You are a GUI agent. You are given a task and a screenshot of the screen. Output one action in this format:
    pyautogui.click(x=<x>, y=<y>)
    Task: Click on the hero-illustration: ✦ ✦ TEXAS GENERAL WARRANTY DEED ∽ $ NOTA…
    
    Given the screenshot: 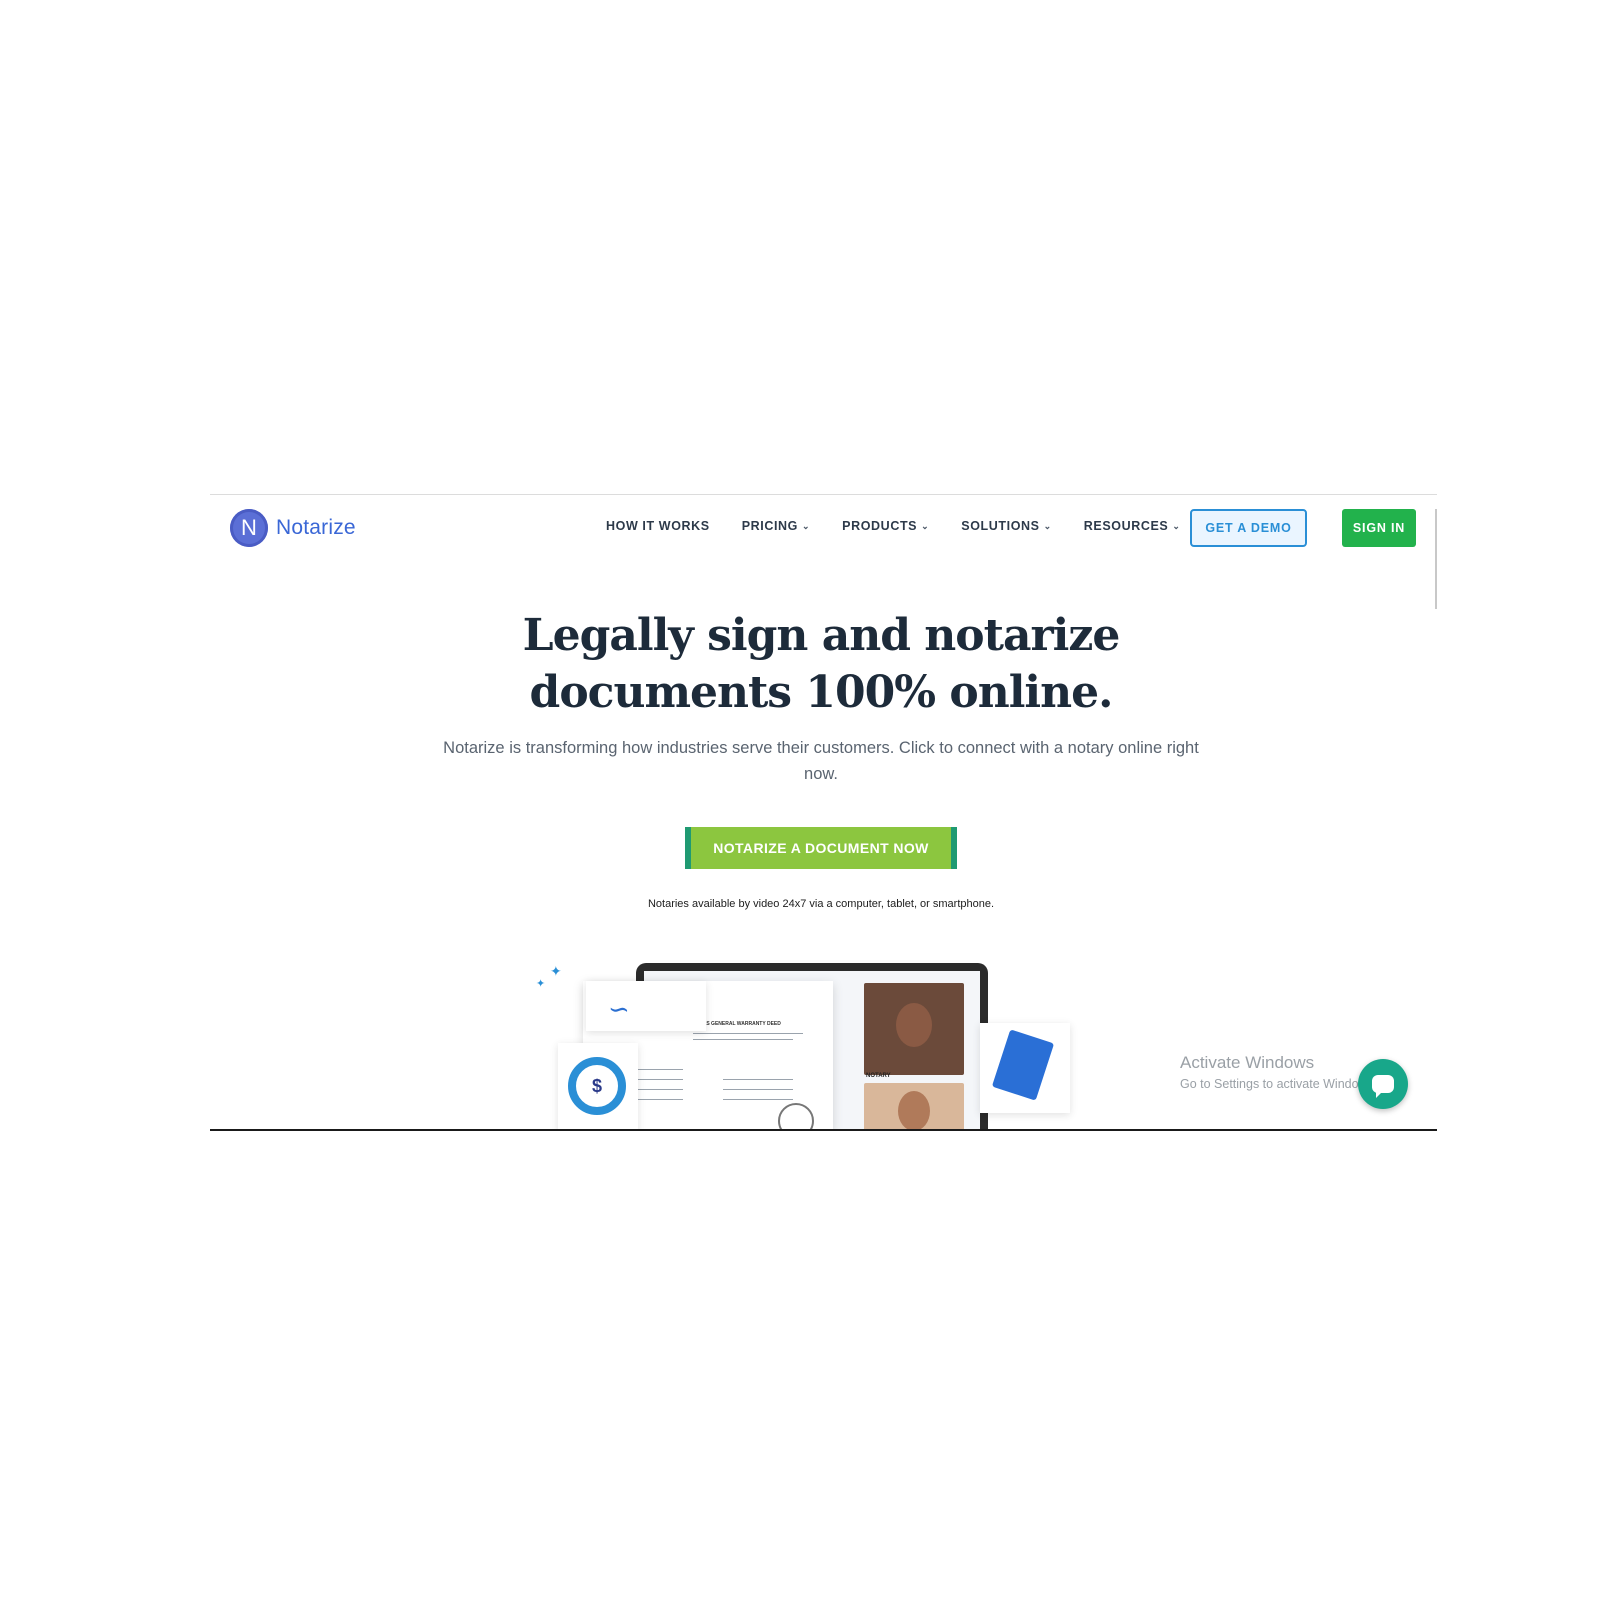 What is the action you would take?
    pyautogui.click(x=833, y=1041)
    